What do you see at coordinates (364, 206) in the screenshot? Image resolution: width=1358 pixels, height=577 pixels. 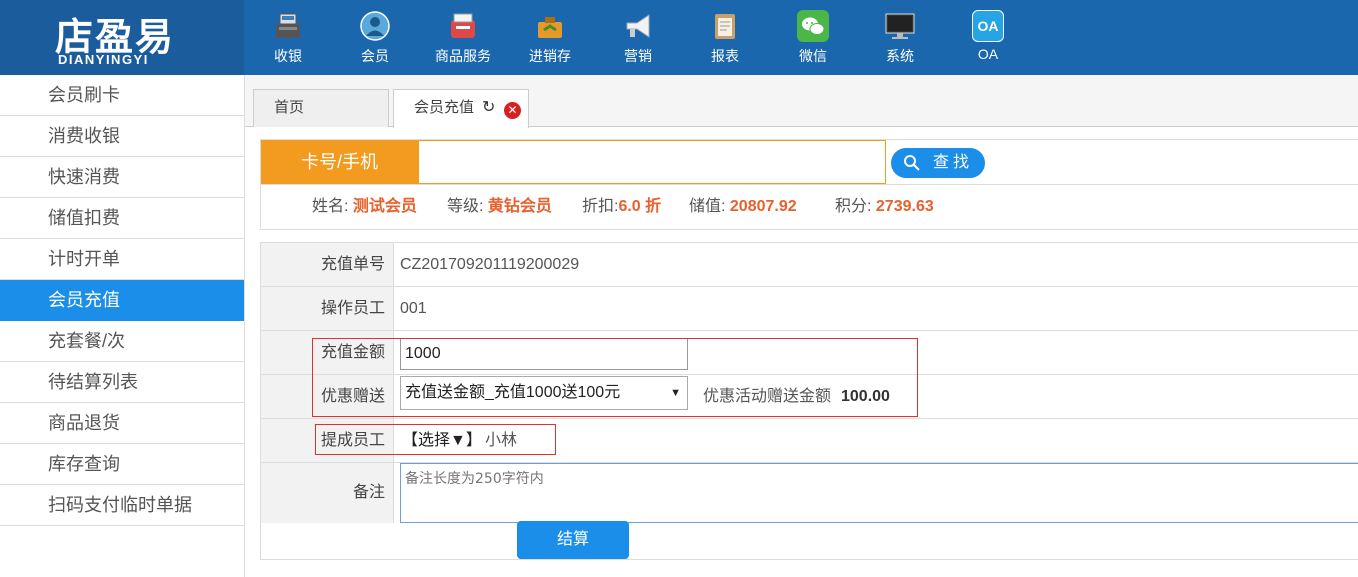 I see `member-name: 姓名: 测试会员` at bounding box center [364, 206].